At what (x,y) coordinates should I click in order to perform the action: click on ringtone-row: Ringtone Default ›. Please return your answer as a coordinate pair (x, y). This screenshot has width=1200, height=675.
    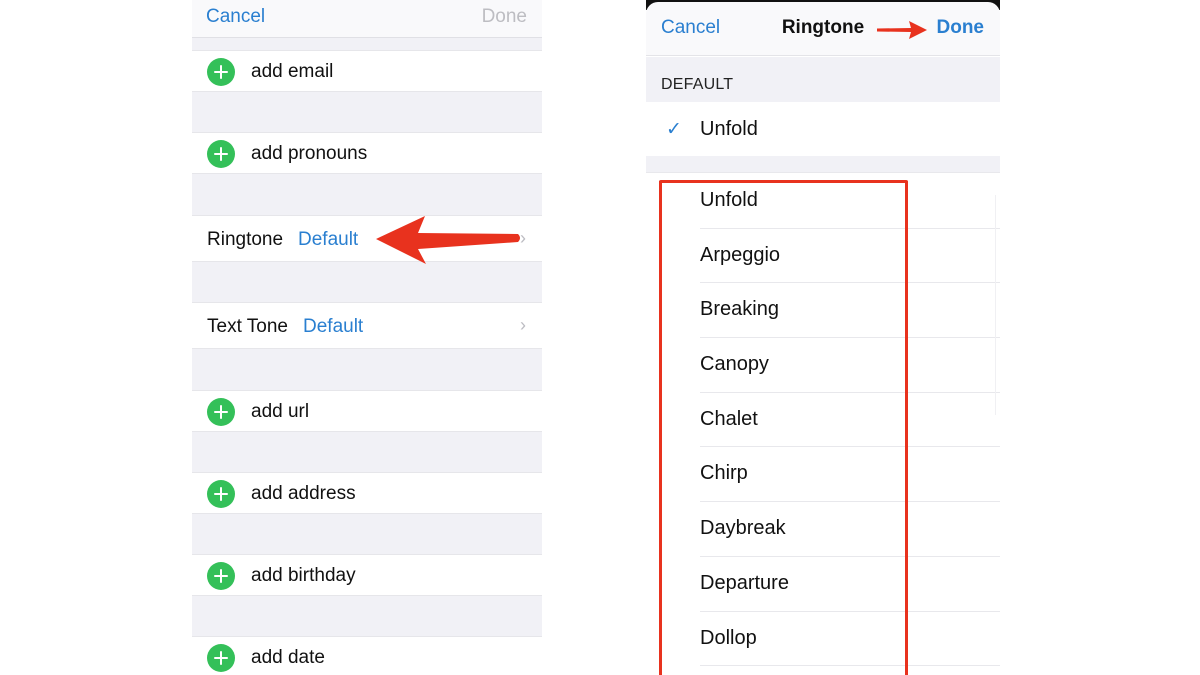
    Looking at the image, I should click on (367, 238).